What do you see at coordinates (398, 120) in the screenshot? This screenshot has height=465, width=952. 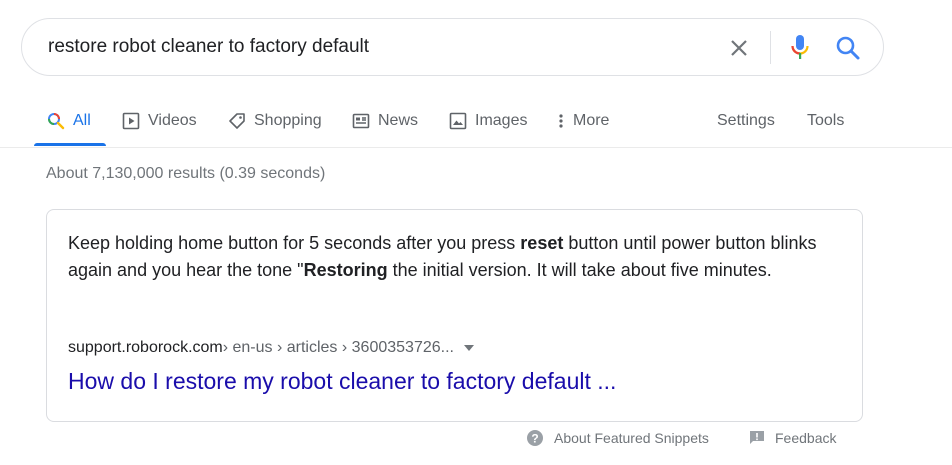 I see `tab-label: News` at bounding box center [398, 120].